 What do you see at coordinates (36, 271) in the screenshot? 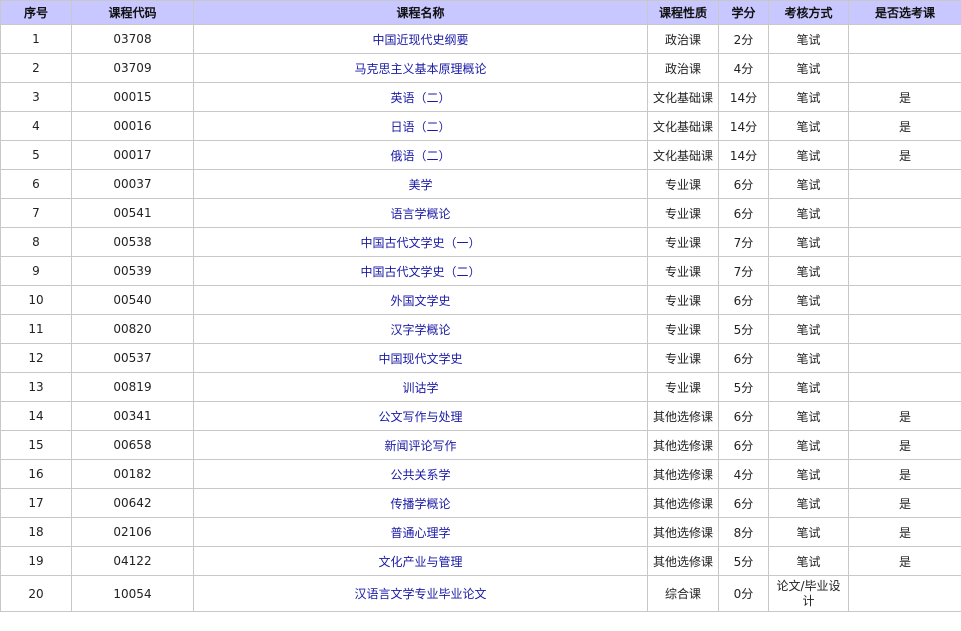
I see `row-no-cell: 9` at bounding box center [36, 271].